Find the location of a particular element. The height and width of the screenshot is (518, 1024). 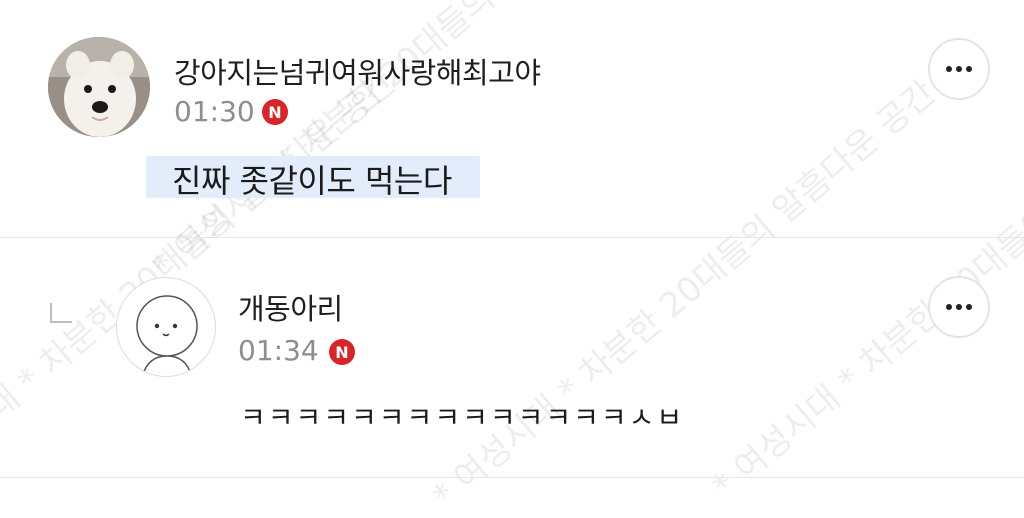

comment-author-name: 개동아리 is located at coordinates (290, 307).